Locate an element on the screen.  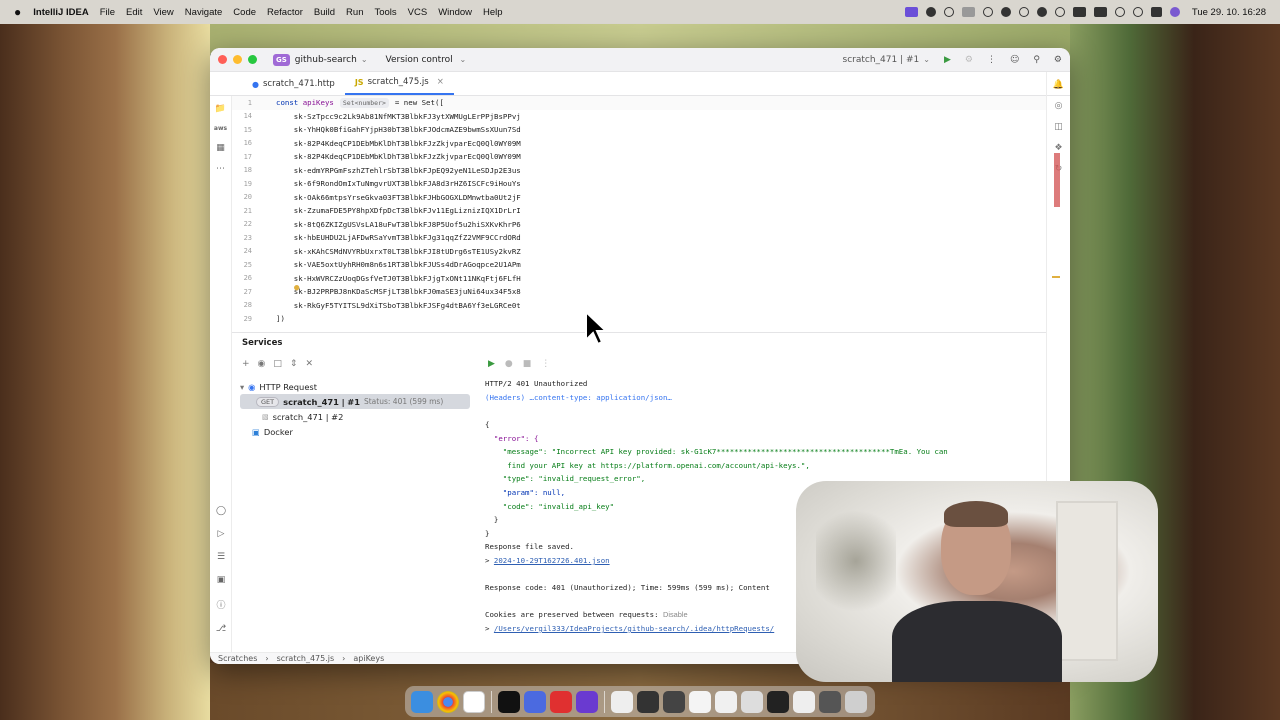
menu-run: Run is located at coordinates (354, 12).